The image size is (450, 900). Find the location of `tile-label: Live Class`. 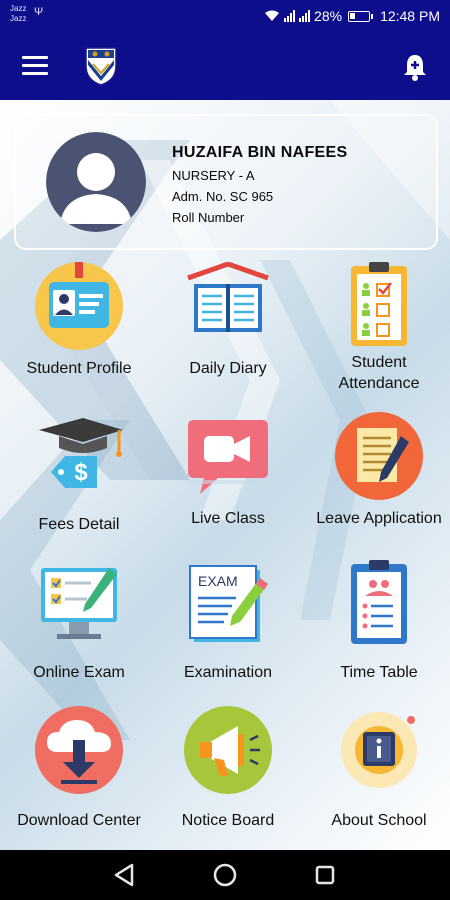

tile-label: Live Class is located at coordinates (228, 518).